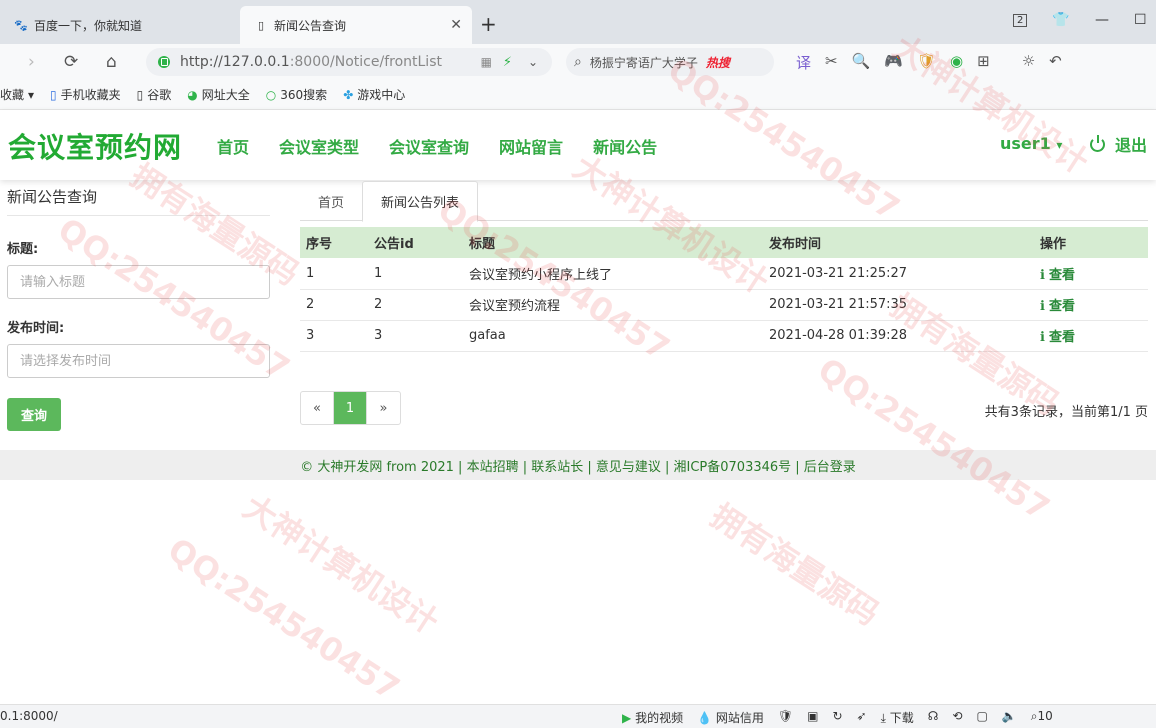 The height and width of the screenshot is (728, 1156). What do you see at coordinates (85, 94) in the screenshot?
I see `bookmark-item: ▯ 手机收藏夹` at bounding box center [85, 94].